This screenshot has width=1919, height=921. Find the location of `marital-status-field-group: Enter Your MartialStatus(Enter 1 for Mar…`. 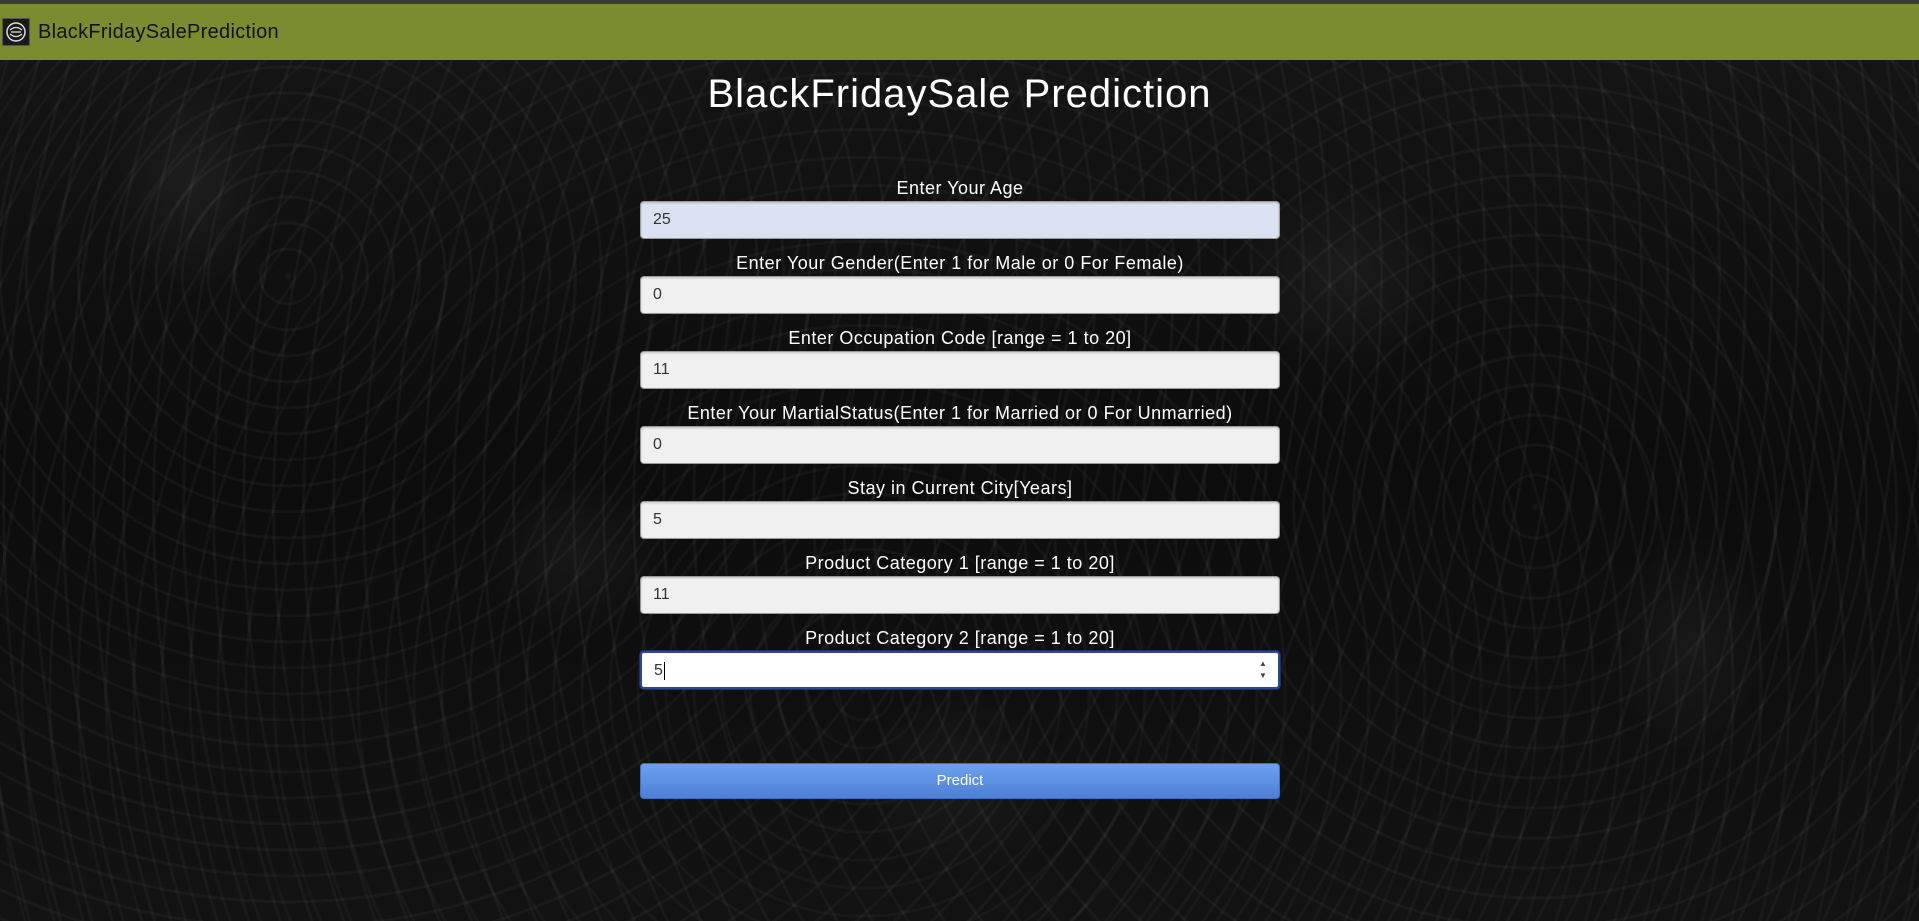

marital-status-field-group: Enter Your MartialStatus(Enter 1 for Mar… is located at coordinates (960, 437).